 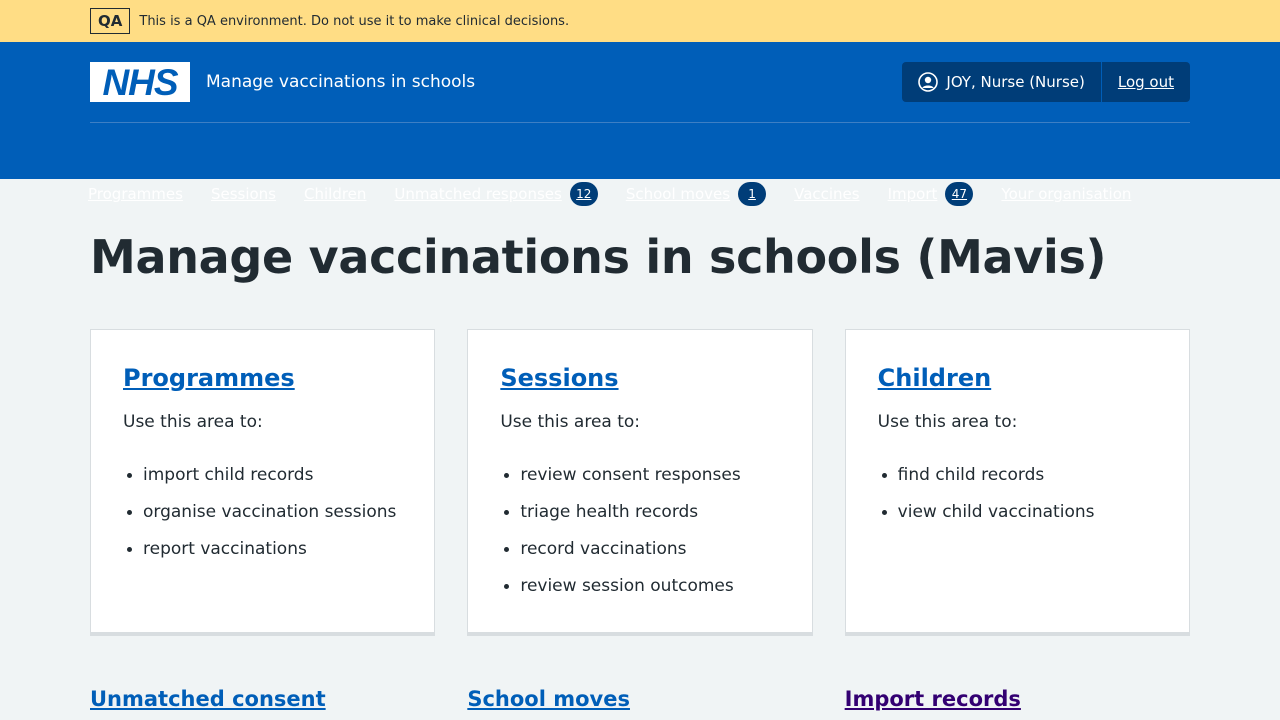 What do you see at coordinates (1017, 512) in the screenshot?
I see `list-item: view child vaccinations` at bounding box center [1017, 512].